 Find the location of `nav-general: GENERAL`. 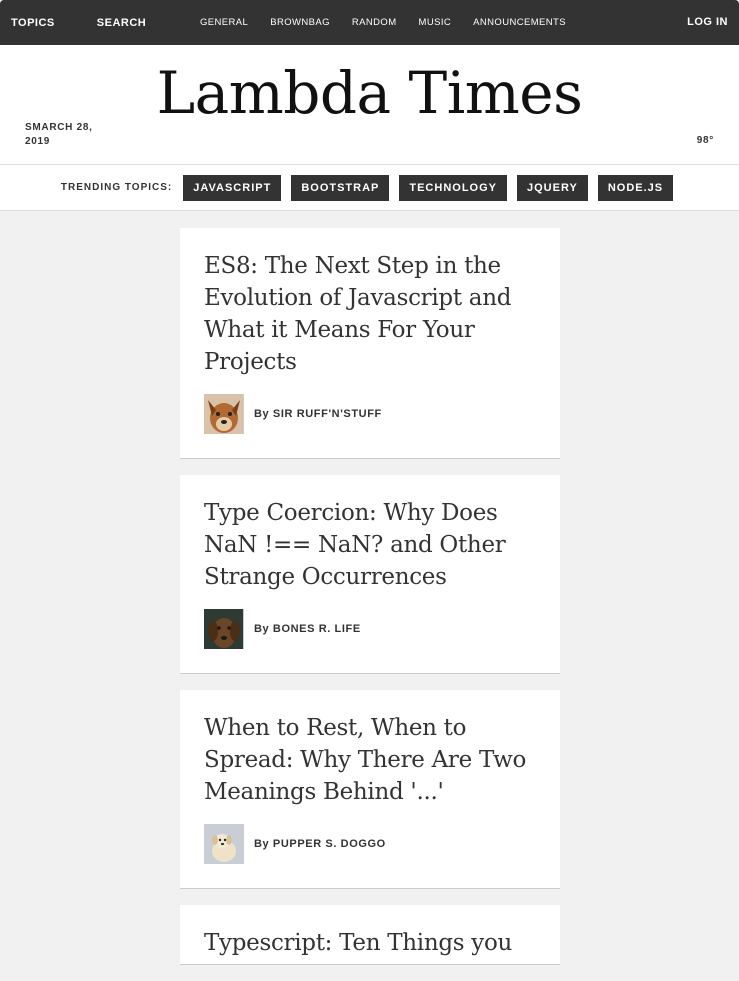

nav-general: GENERAL is located at coordinates (224, 22).